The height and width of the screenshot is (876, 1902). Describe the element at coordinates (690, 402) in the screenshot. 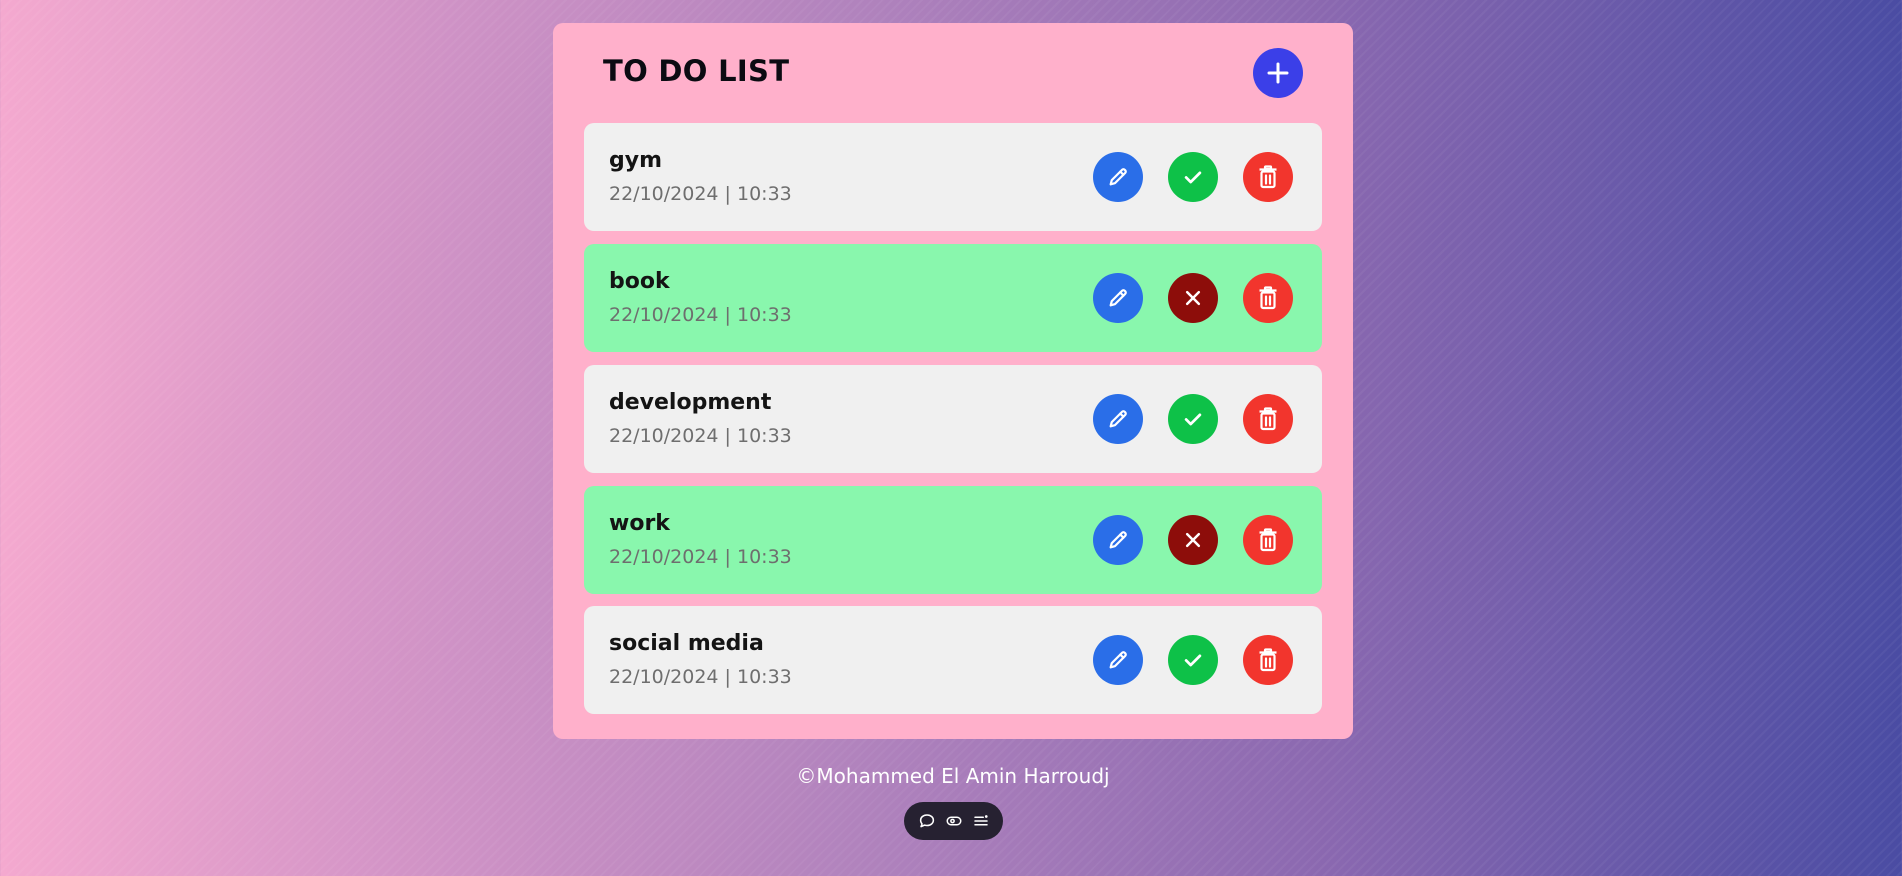

I see `task-name: development` at that location.